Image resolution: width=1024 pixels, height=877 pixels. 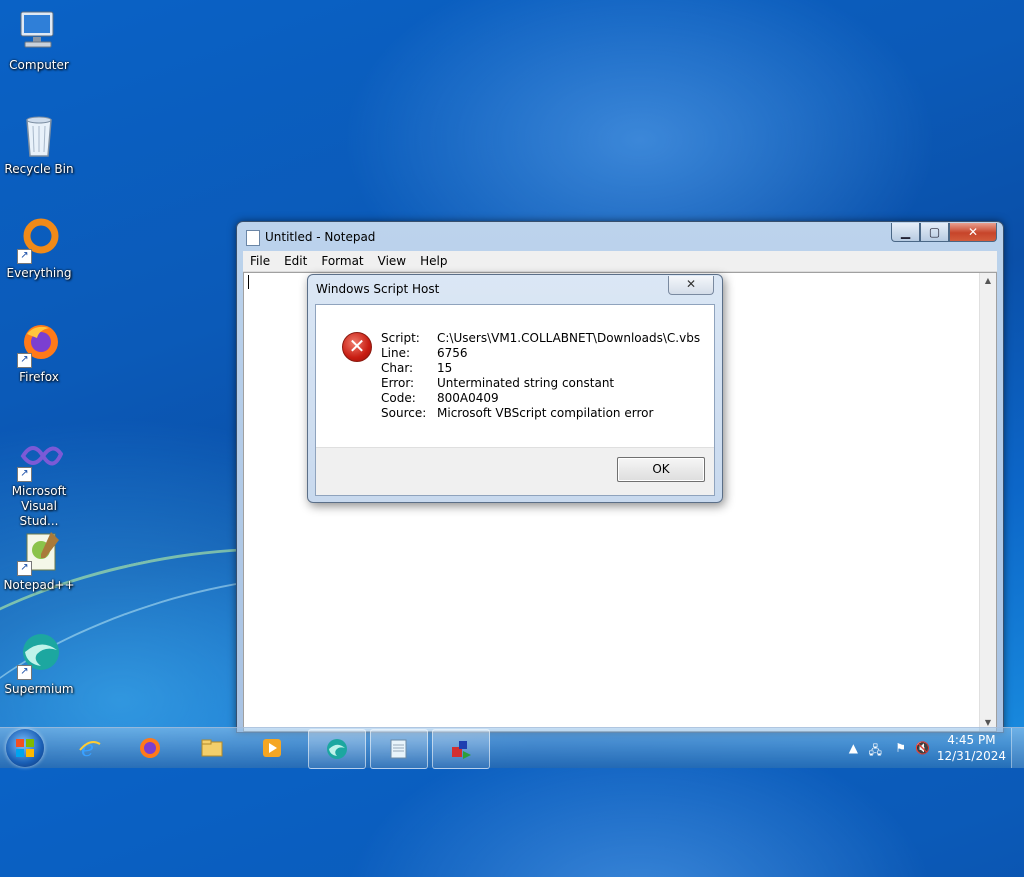 What do you see at coordinates (392, 261) in the screenshot?
I see `menu-view: View` at bounding box center [392, 261].